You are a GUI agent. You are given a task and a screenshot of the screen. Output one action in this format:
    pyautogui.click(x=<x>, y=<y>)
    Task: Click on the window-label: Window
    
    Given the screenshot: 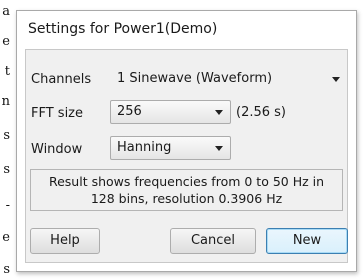 What is the action you would take?
    pyautogui.click(x=57, y=149)
    